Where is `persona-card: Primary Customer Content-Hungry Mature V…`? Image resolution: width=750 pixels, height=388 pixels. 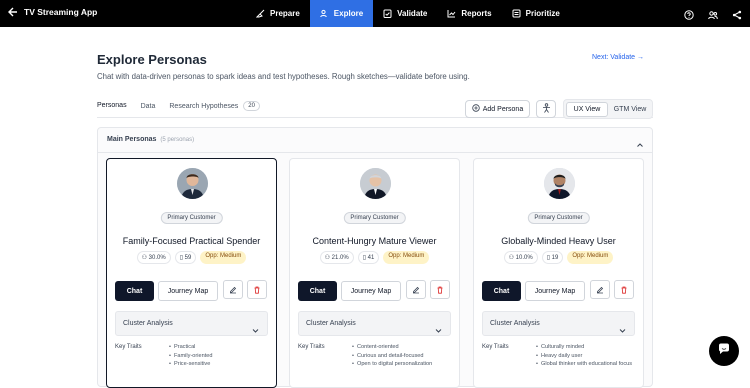
persona-card: Primary Customer Content-Hungry Mature V… is located at coordinates (374, 273).